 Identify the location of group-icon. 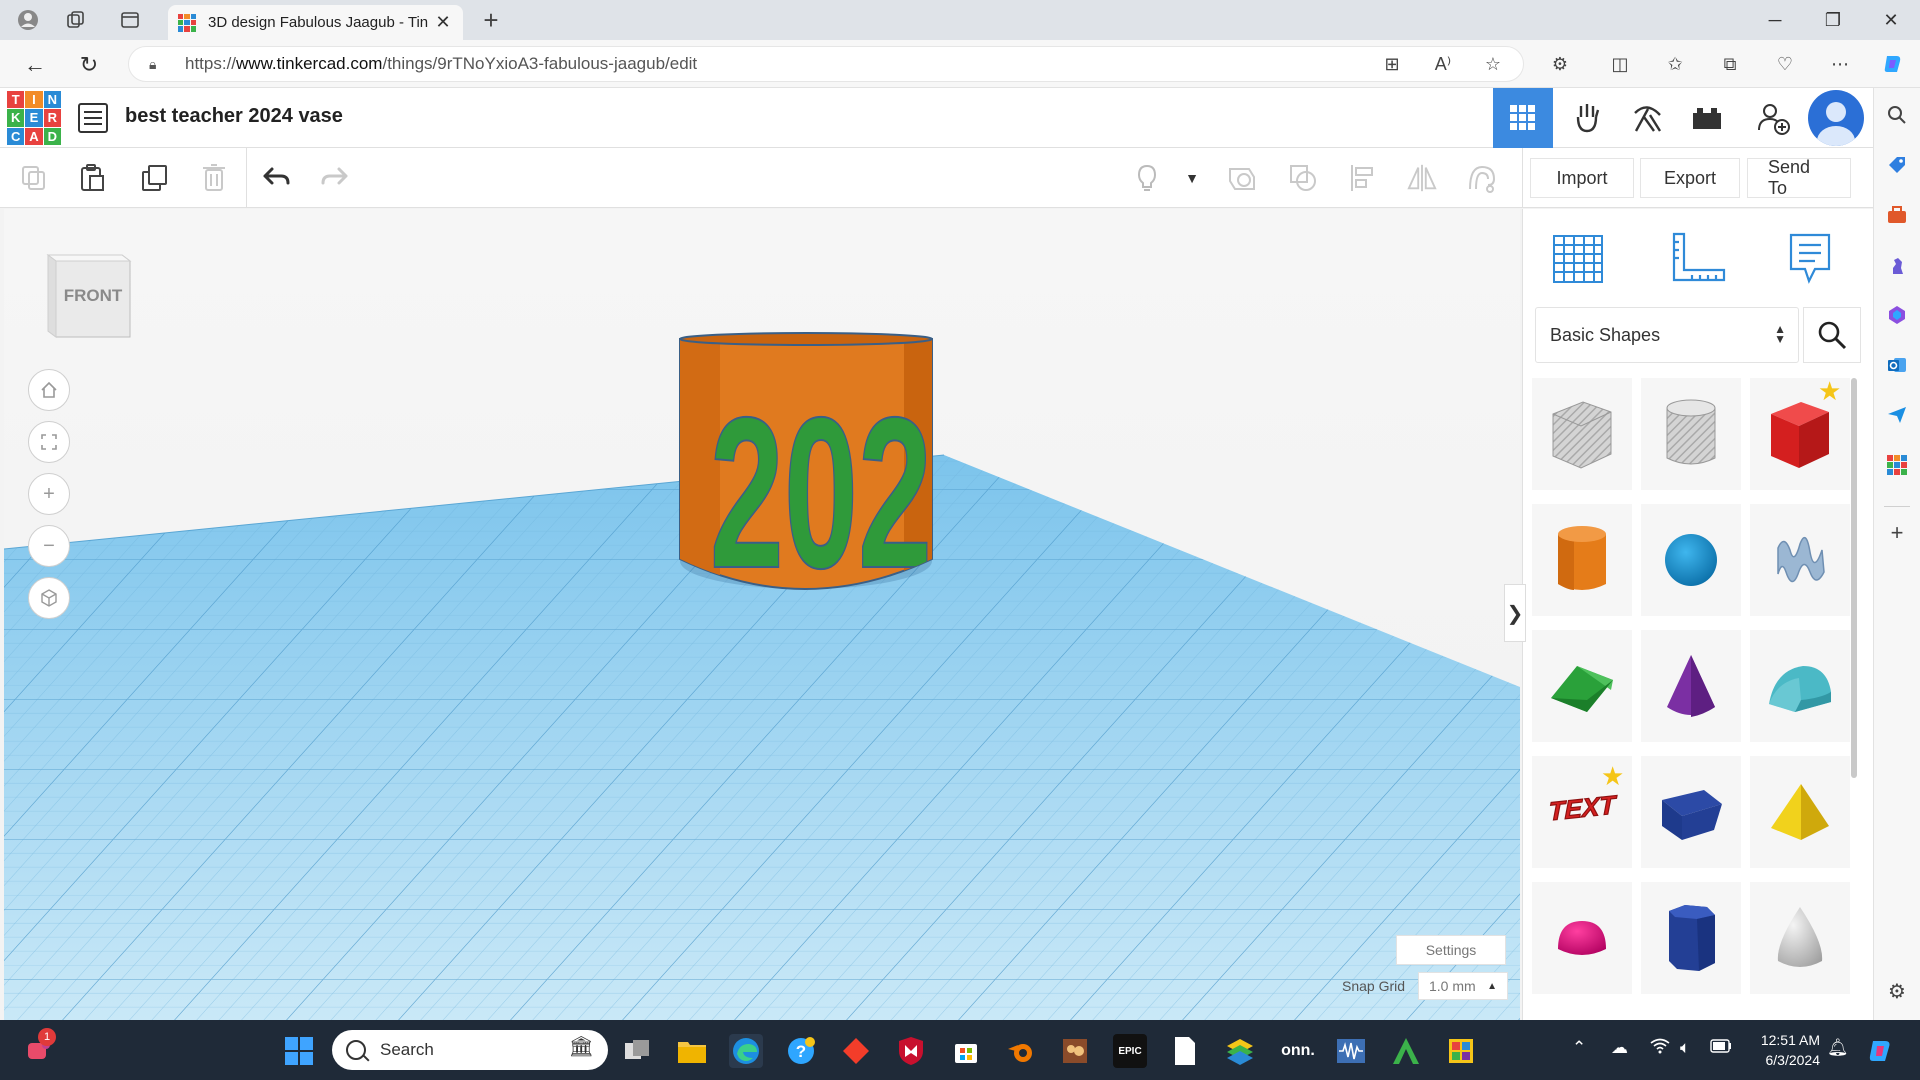
(1242, 178).